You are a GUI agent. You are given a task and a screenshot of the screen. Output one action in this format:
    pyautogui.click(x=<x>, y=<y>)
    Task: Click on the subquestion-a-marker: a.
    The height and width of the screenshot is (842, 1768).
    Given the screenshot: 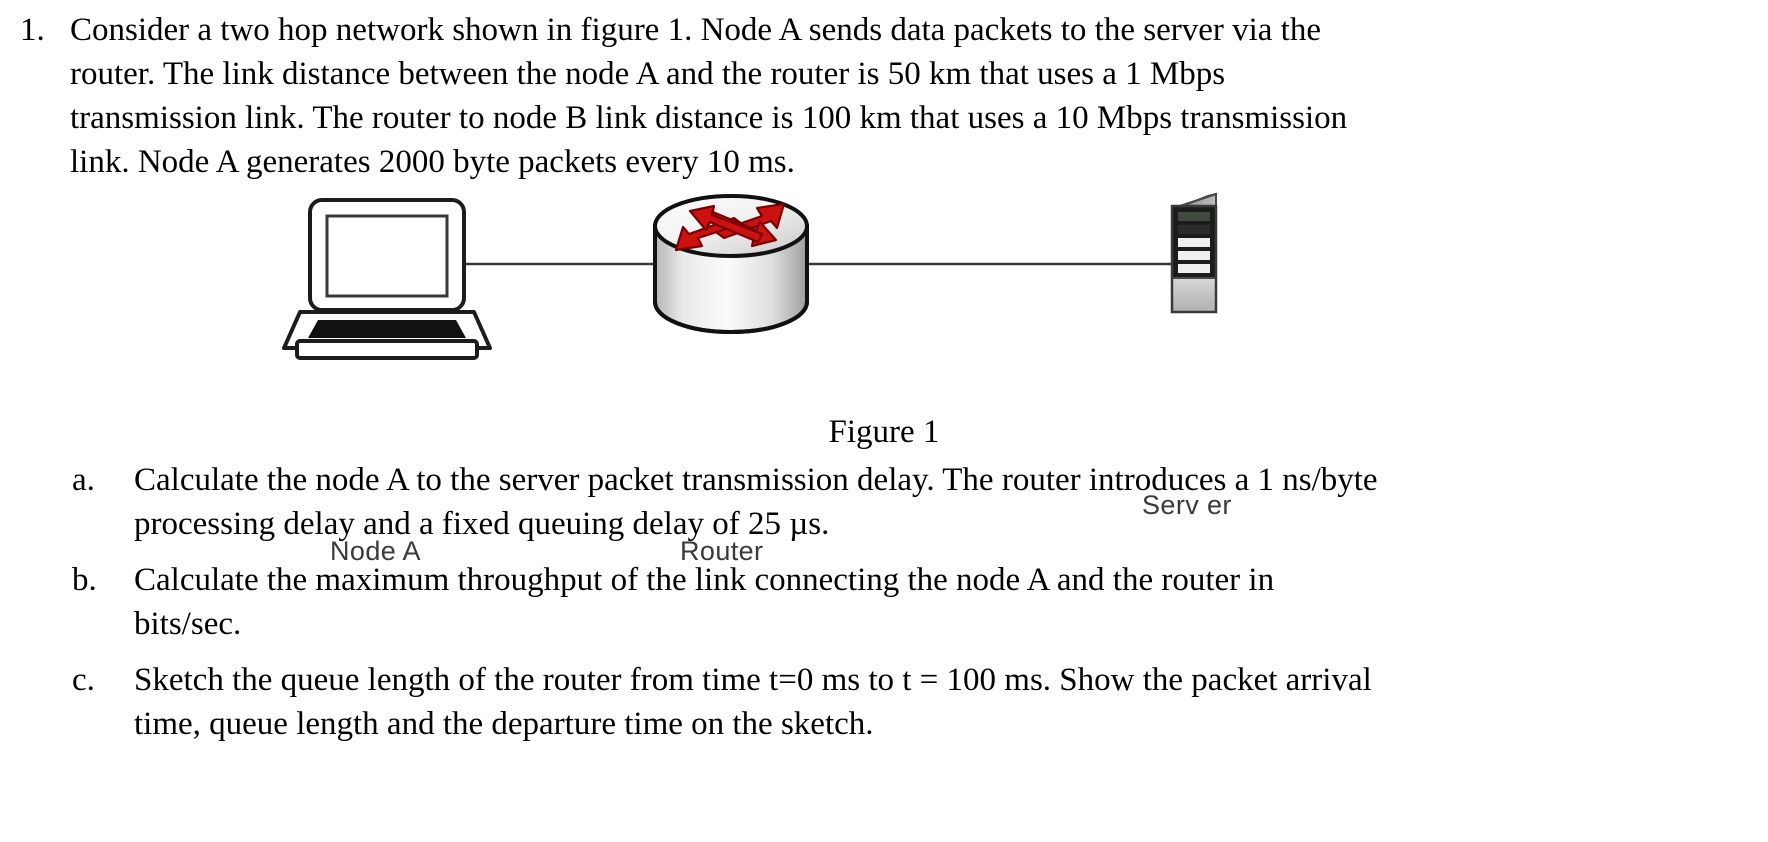 What is the action you would take?
    pyautogui.click(x=83, y=480)
    